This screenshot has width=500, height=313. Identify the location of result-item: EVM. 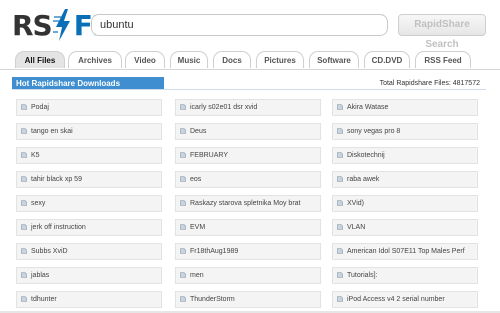
(248, 227).